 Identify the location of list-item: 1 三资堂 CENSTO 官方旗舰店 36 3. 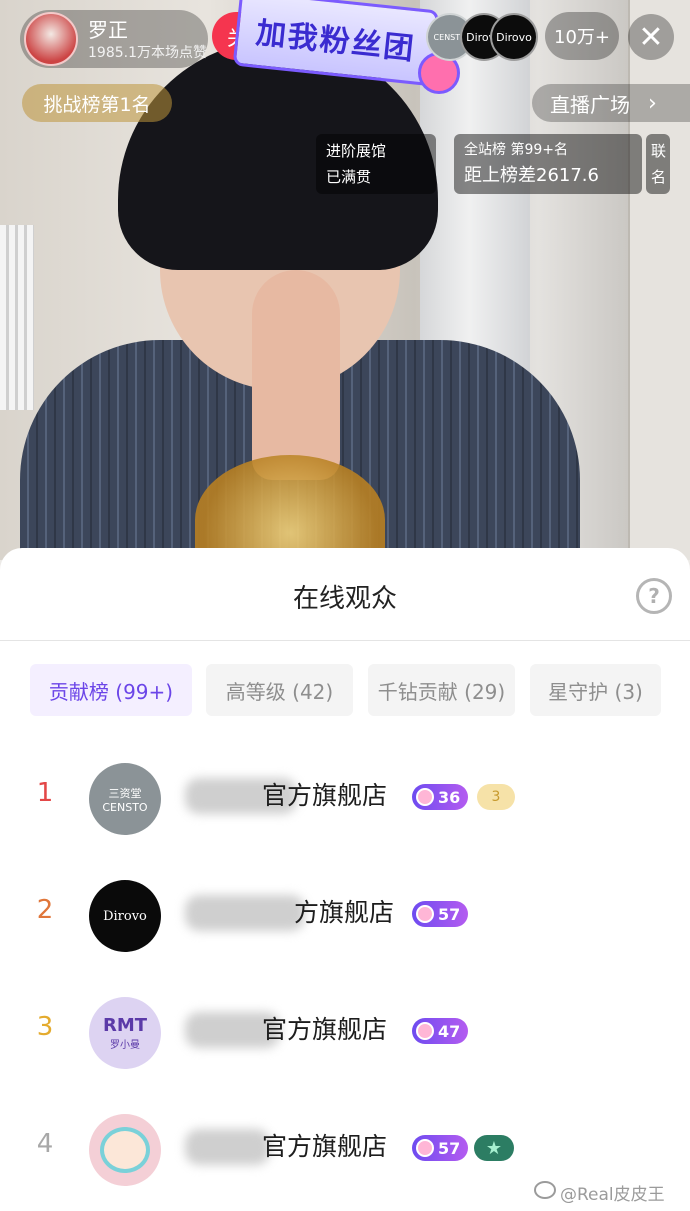
(345, 798).